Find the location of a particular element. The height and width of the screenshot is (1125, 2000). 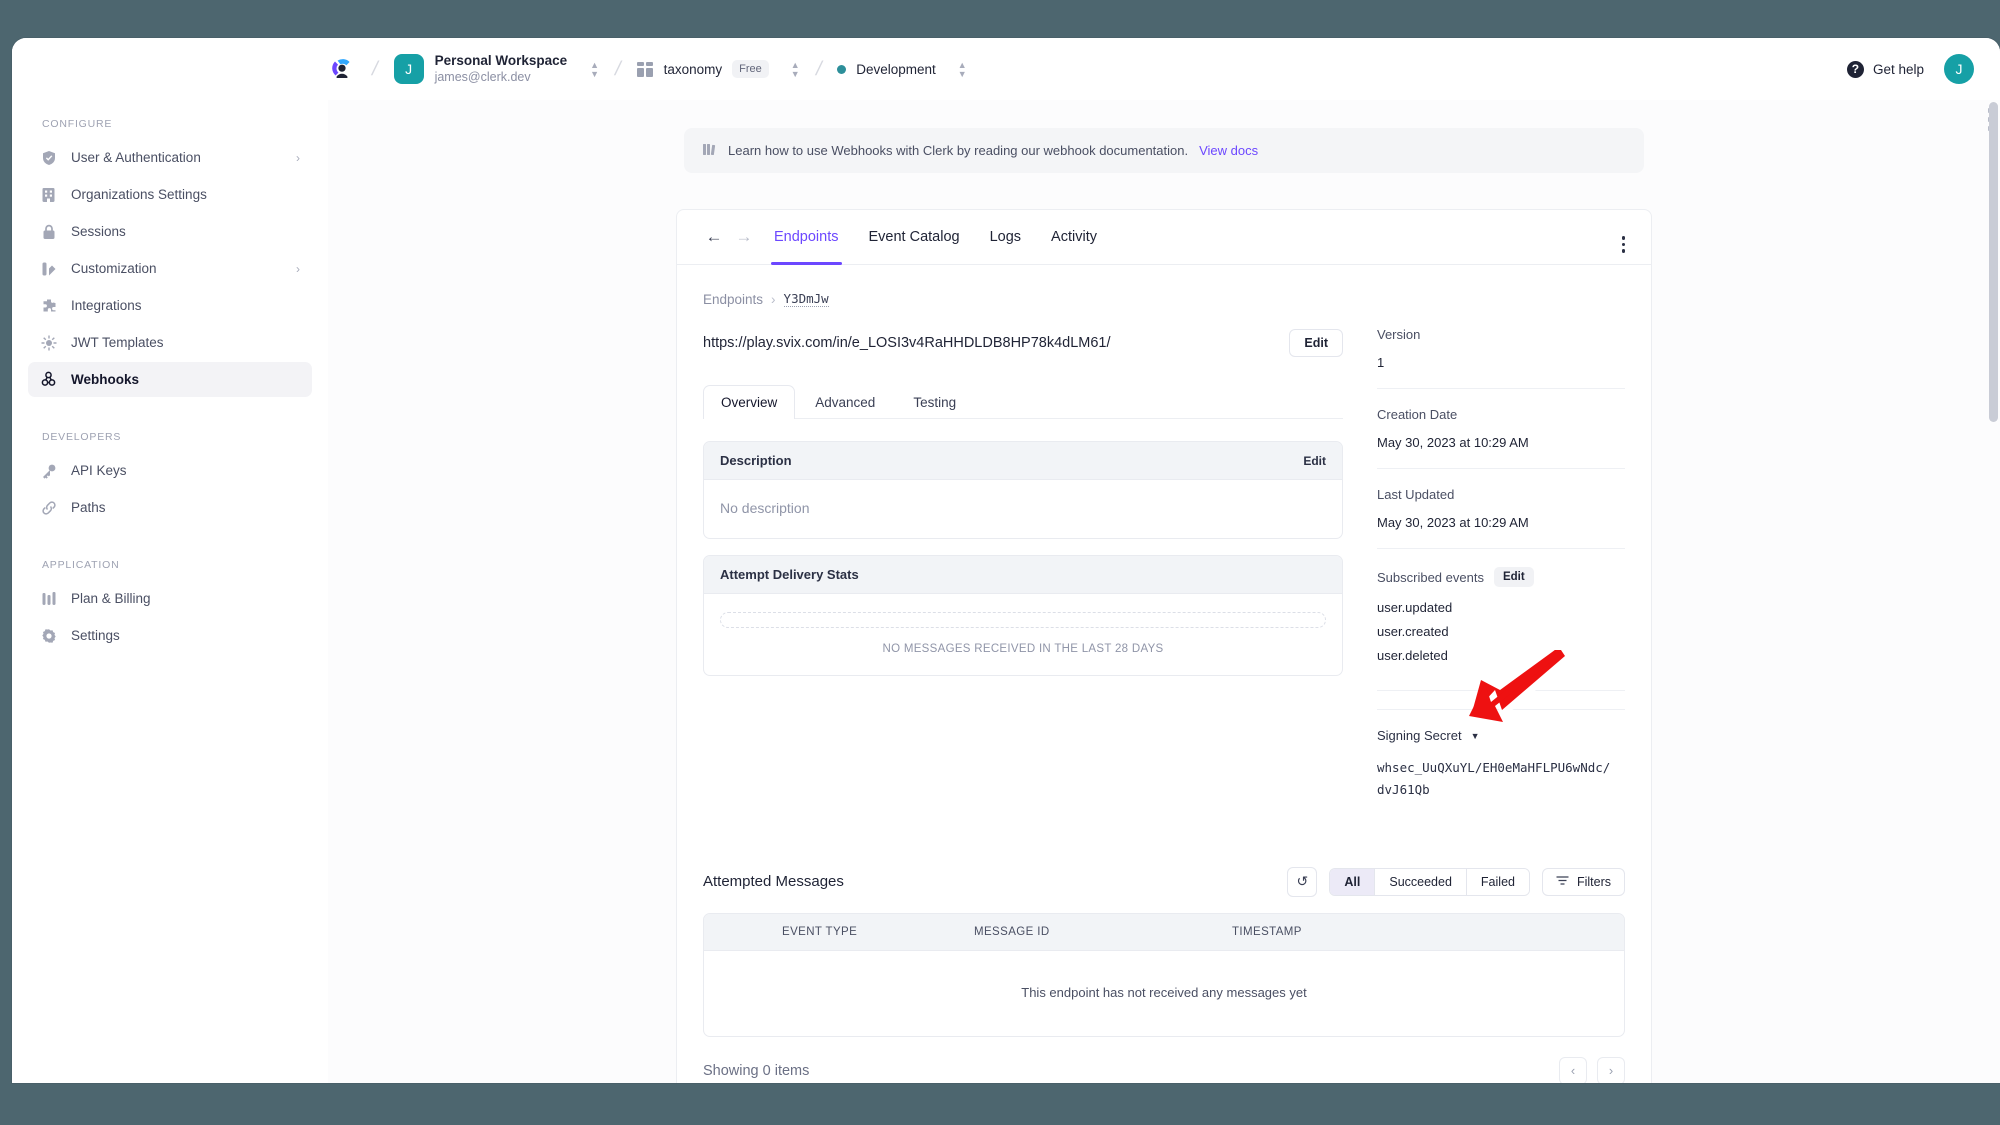

sidebar-section-title-developers: DEVELOPERS is located at coordinates (82, 437).